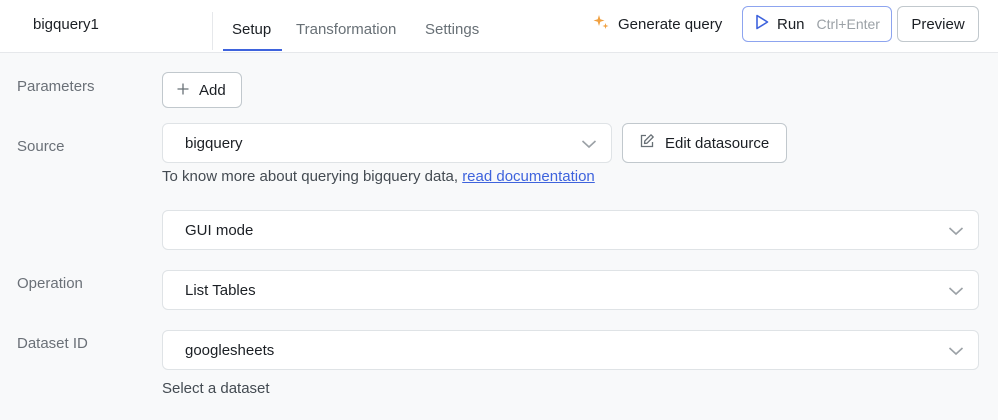 This screenshot has height=420, width=998. I want to click on read-documentation-link: read documentation, so click(528, 176).